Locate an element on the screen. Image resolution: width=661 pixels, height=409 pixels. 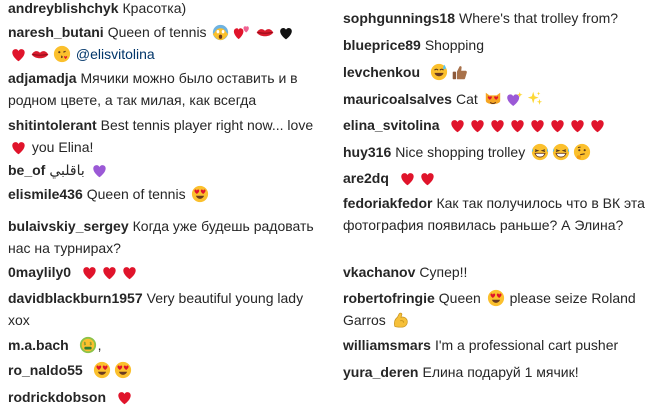
purple-heart-icon is located at coordinates (99, 170).